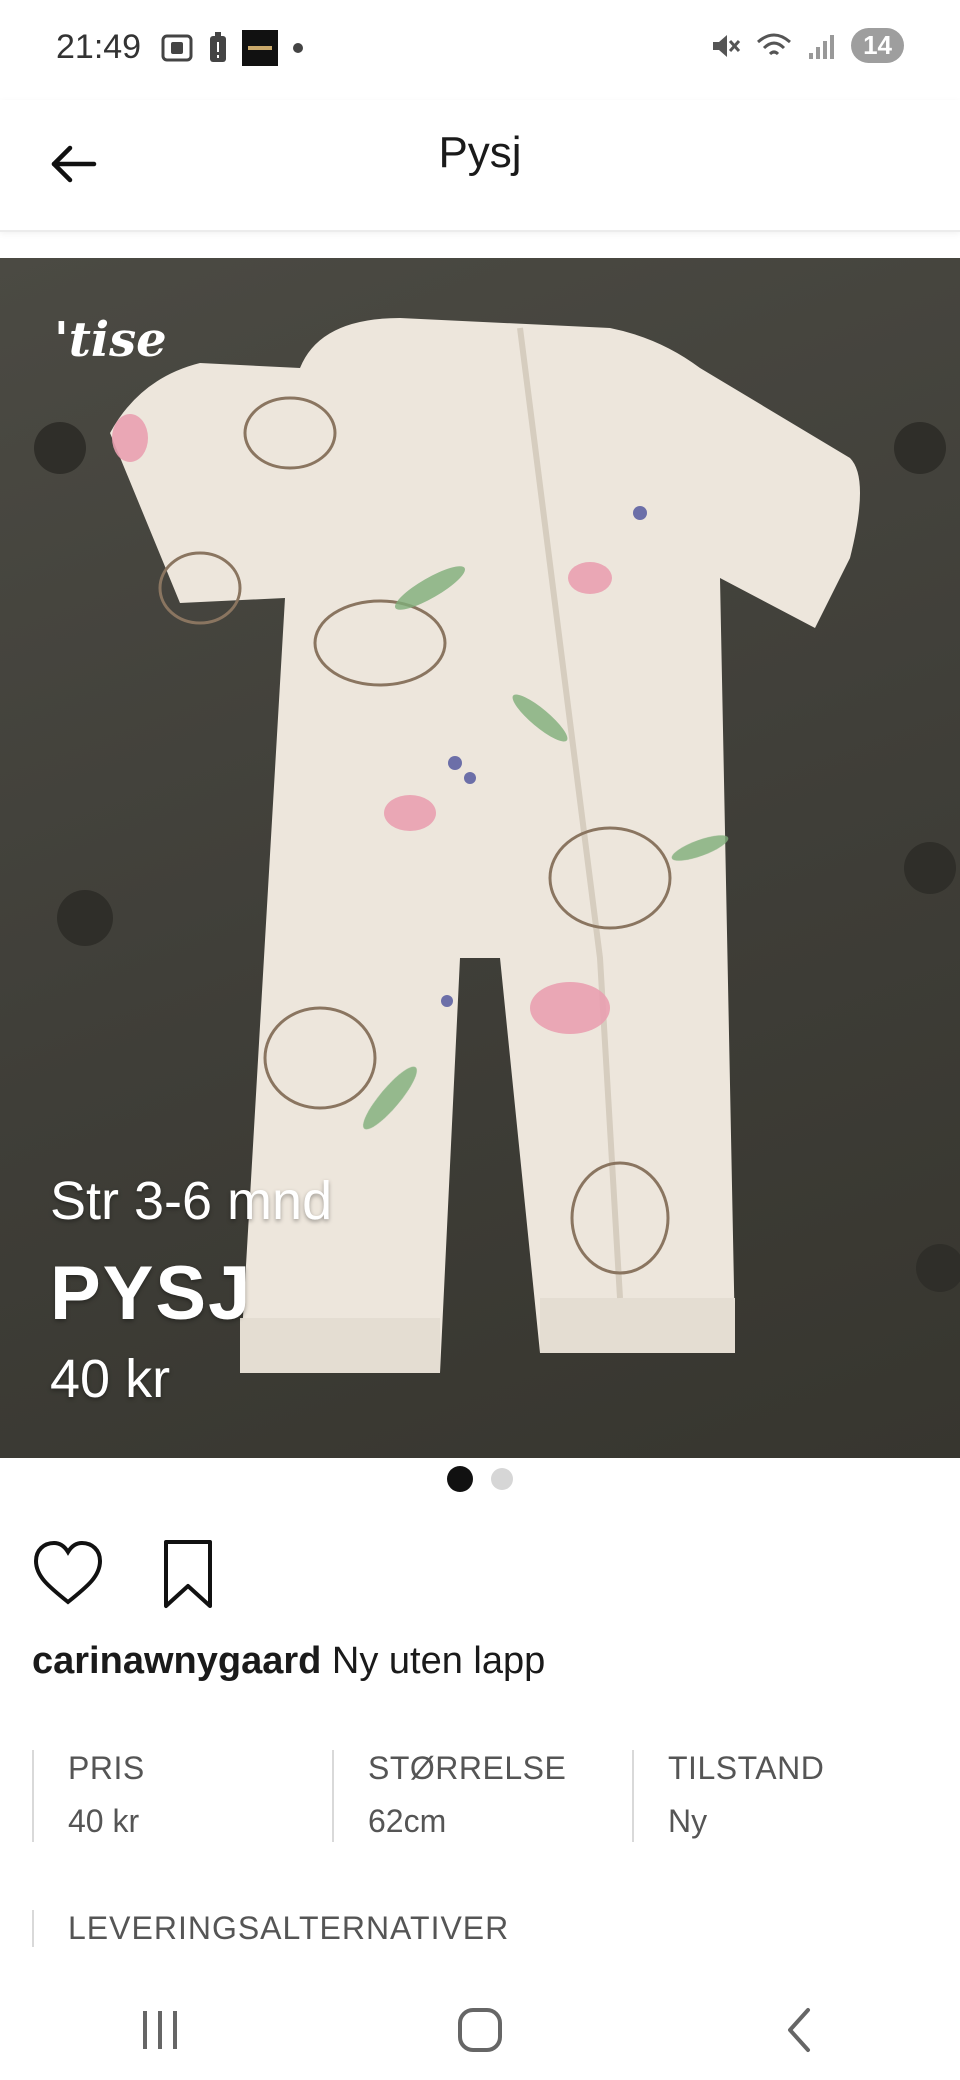  I want to click on attribute-size: STØRRELSE 62cm, so click(482, 1796).